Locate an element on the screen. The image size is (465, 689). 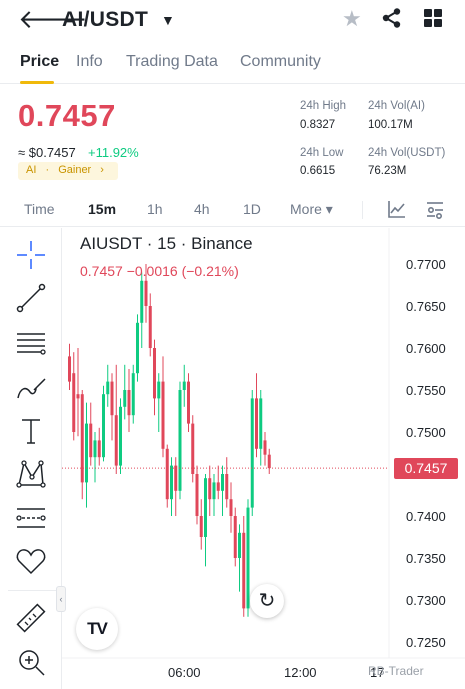
crosshair-icon is located at coordinates (31, 255).